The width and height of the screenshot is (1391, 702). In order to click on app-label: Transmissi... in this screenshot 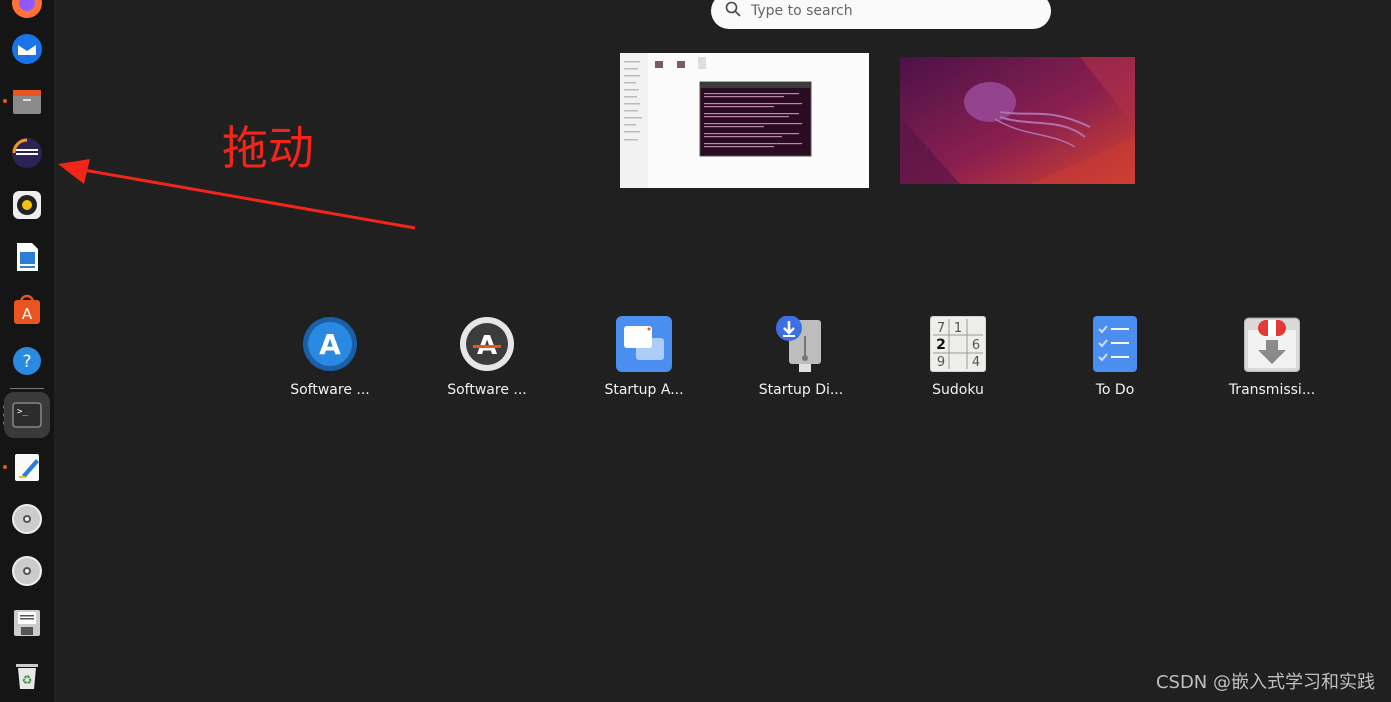, I will do `click(1272, 390)`.